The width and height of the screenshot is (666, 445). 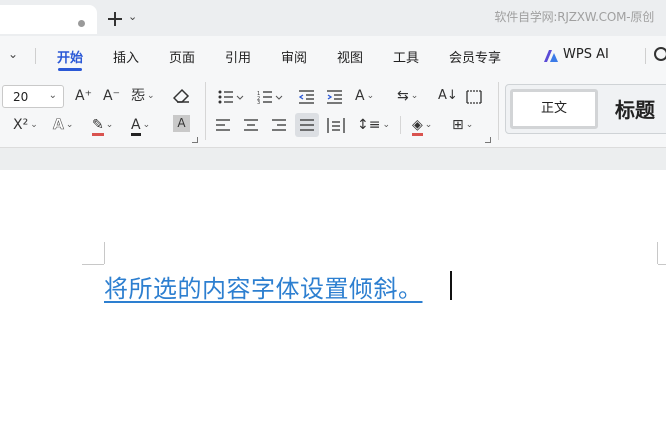 What do you see at coordinates (474, 97) in the screenshot?
I see `show-hide-marks-icon` at bounding box center [474, 97].